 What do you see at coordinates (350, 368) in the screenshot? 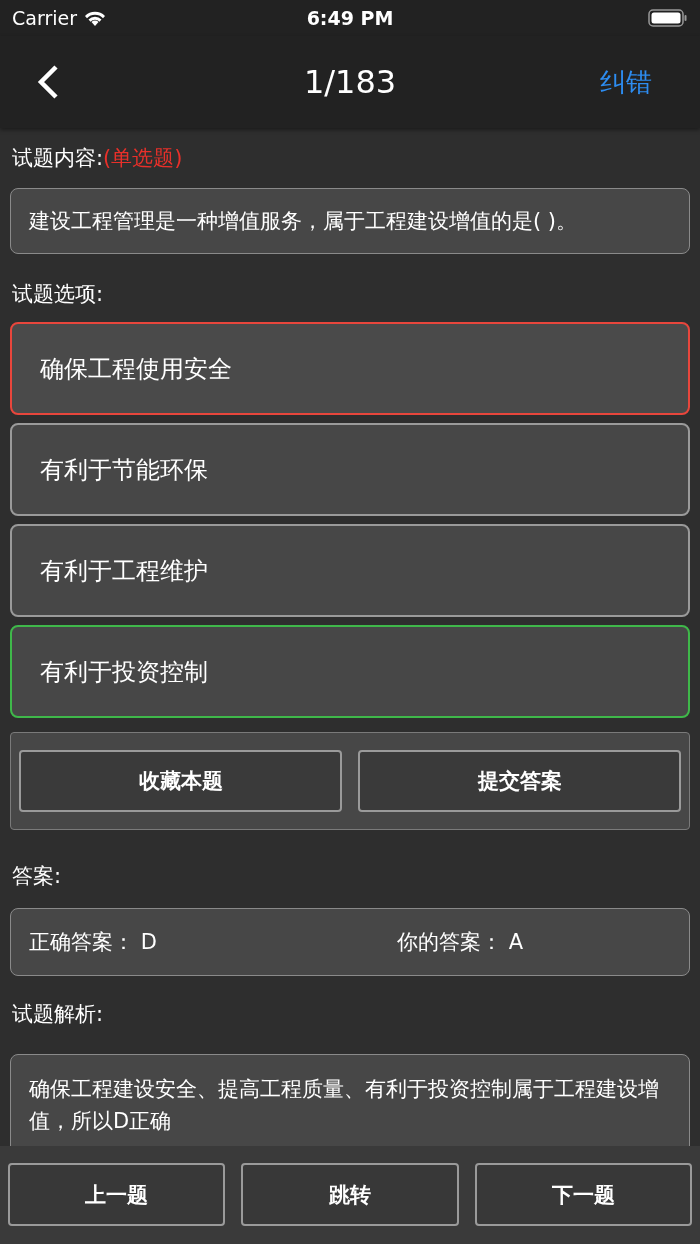
I see `answer-option: 确保工程使用安全` at bounding box center [350, 368].